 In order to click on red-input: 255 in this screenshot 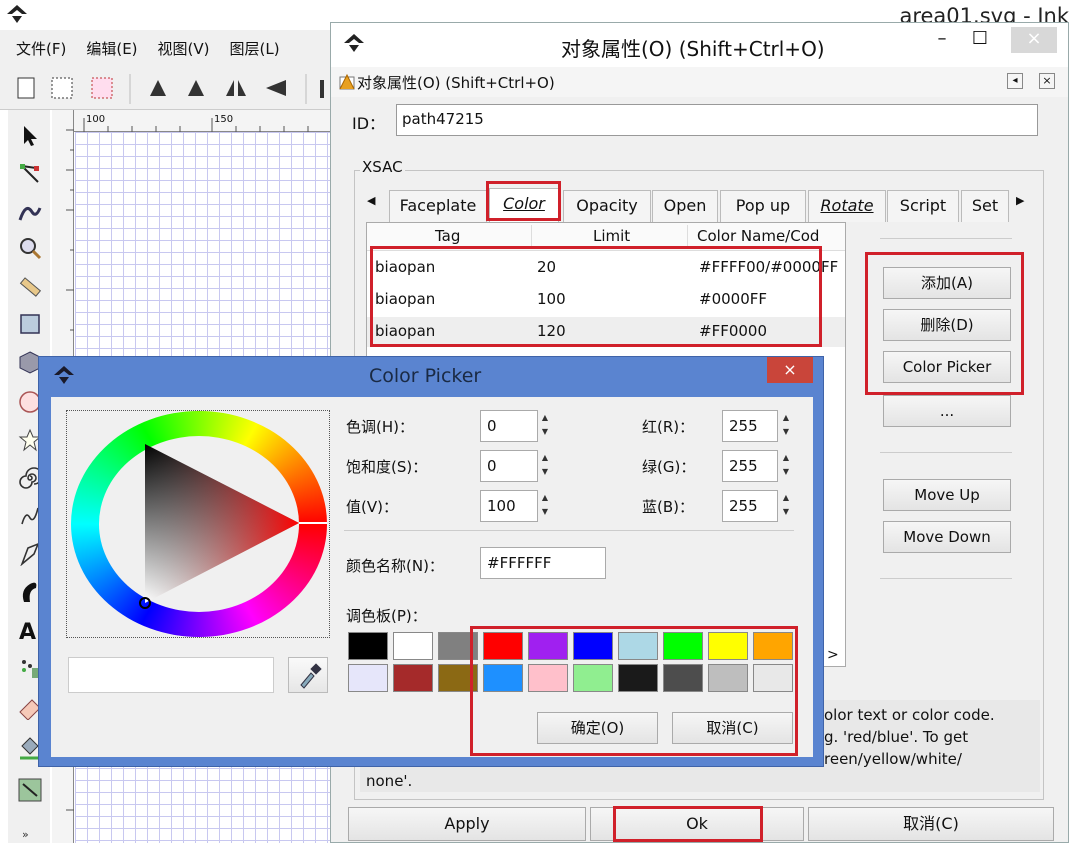, I will do `click(750, 426)`.